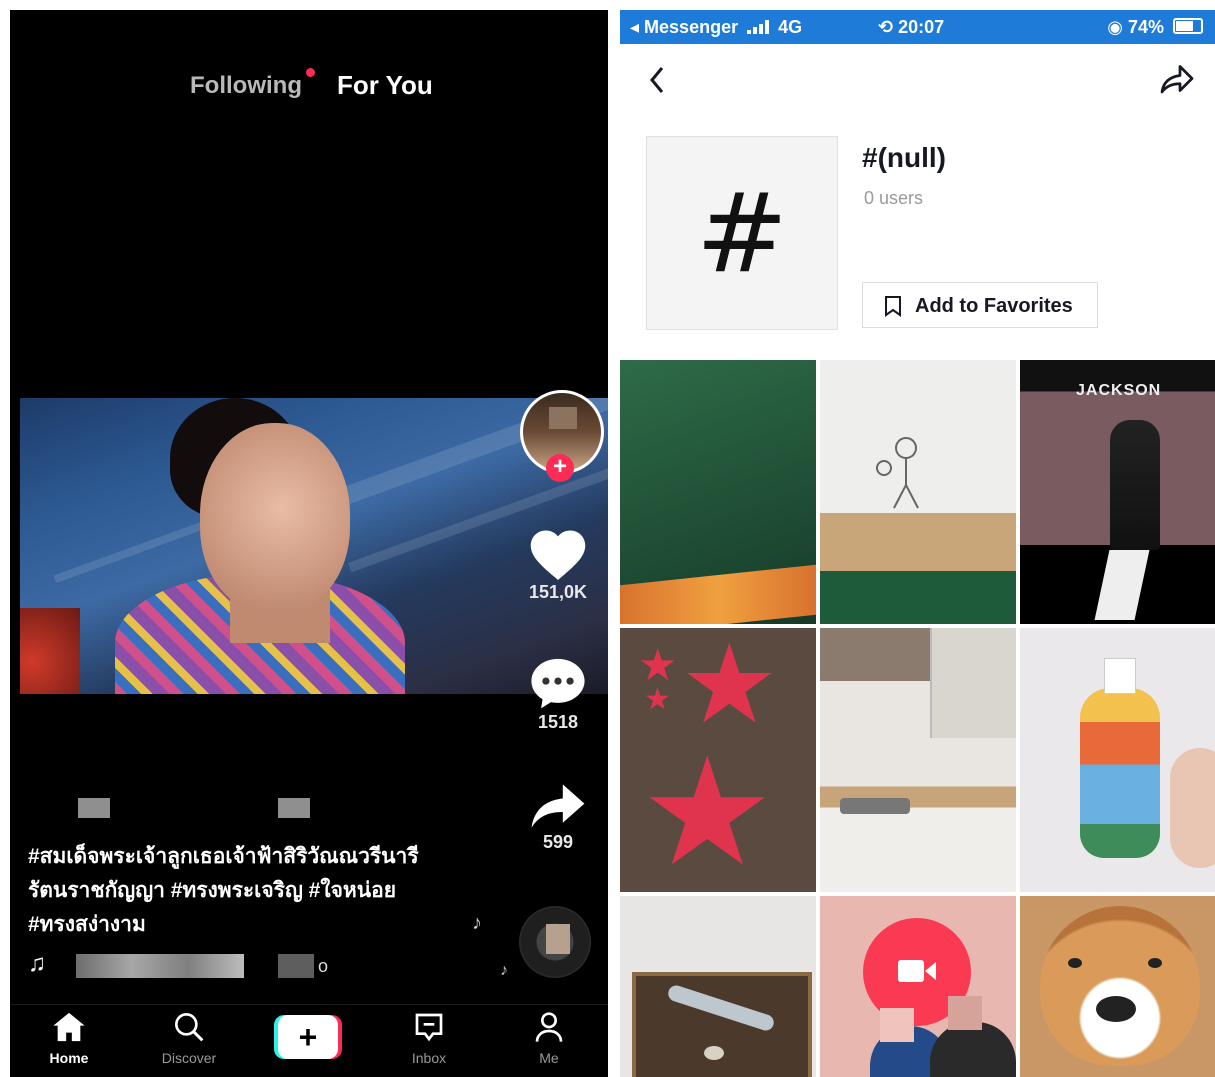 The width and height of the screenshot is (1215, 1077). Describe the element at coordinates (1145, 27) in the screenshot. I see `status-battery-percent: 74%` at that location.